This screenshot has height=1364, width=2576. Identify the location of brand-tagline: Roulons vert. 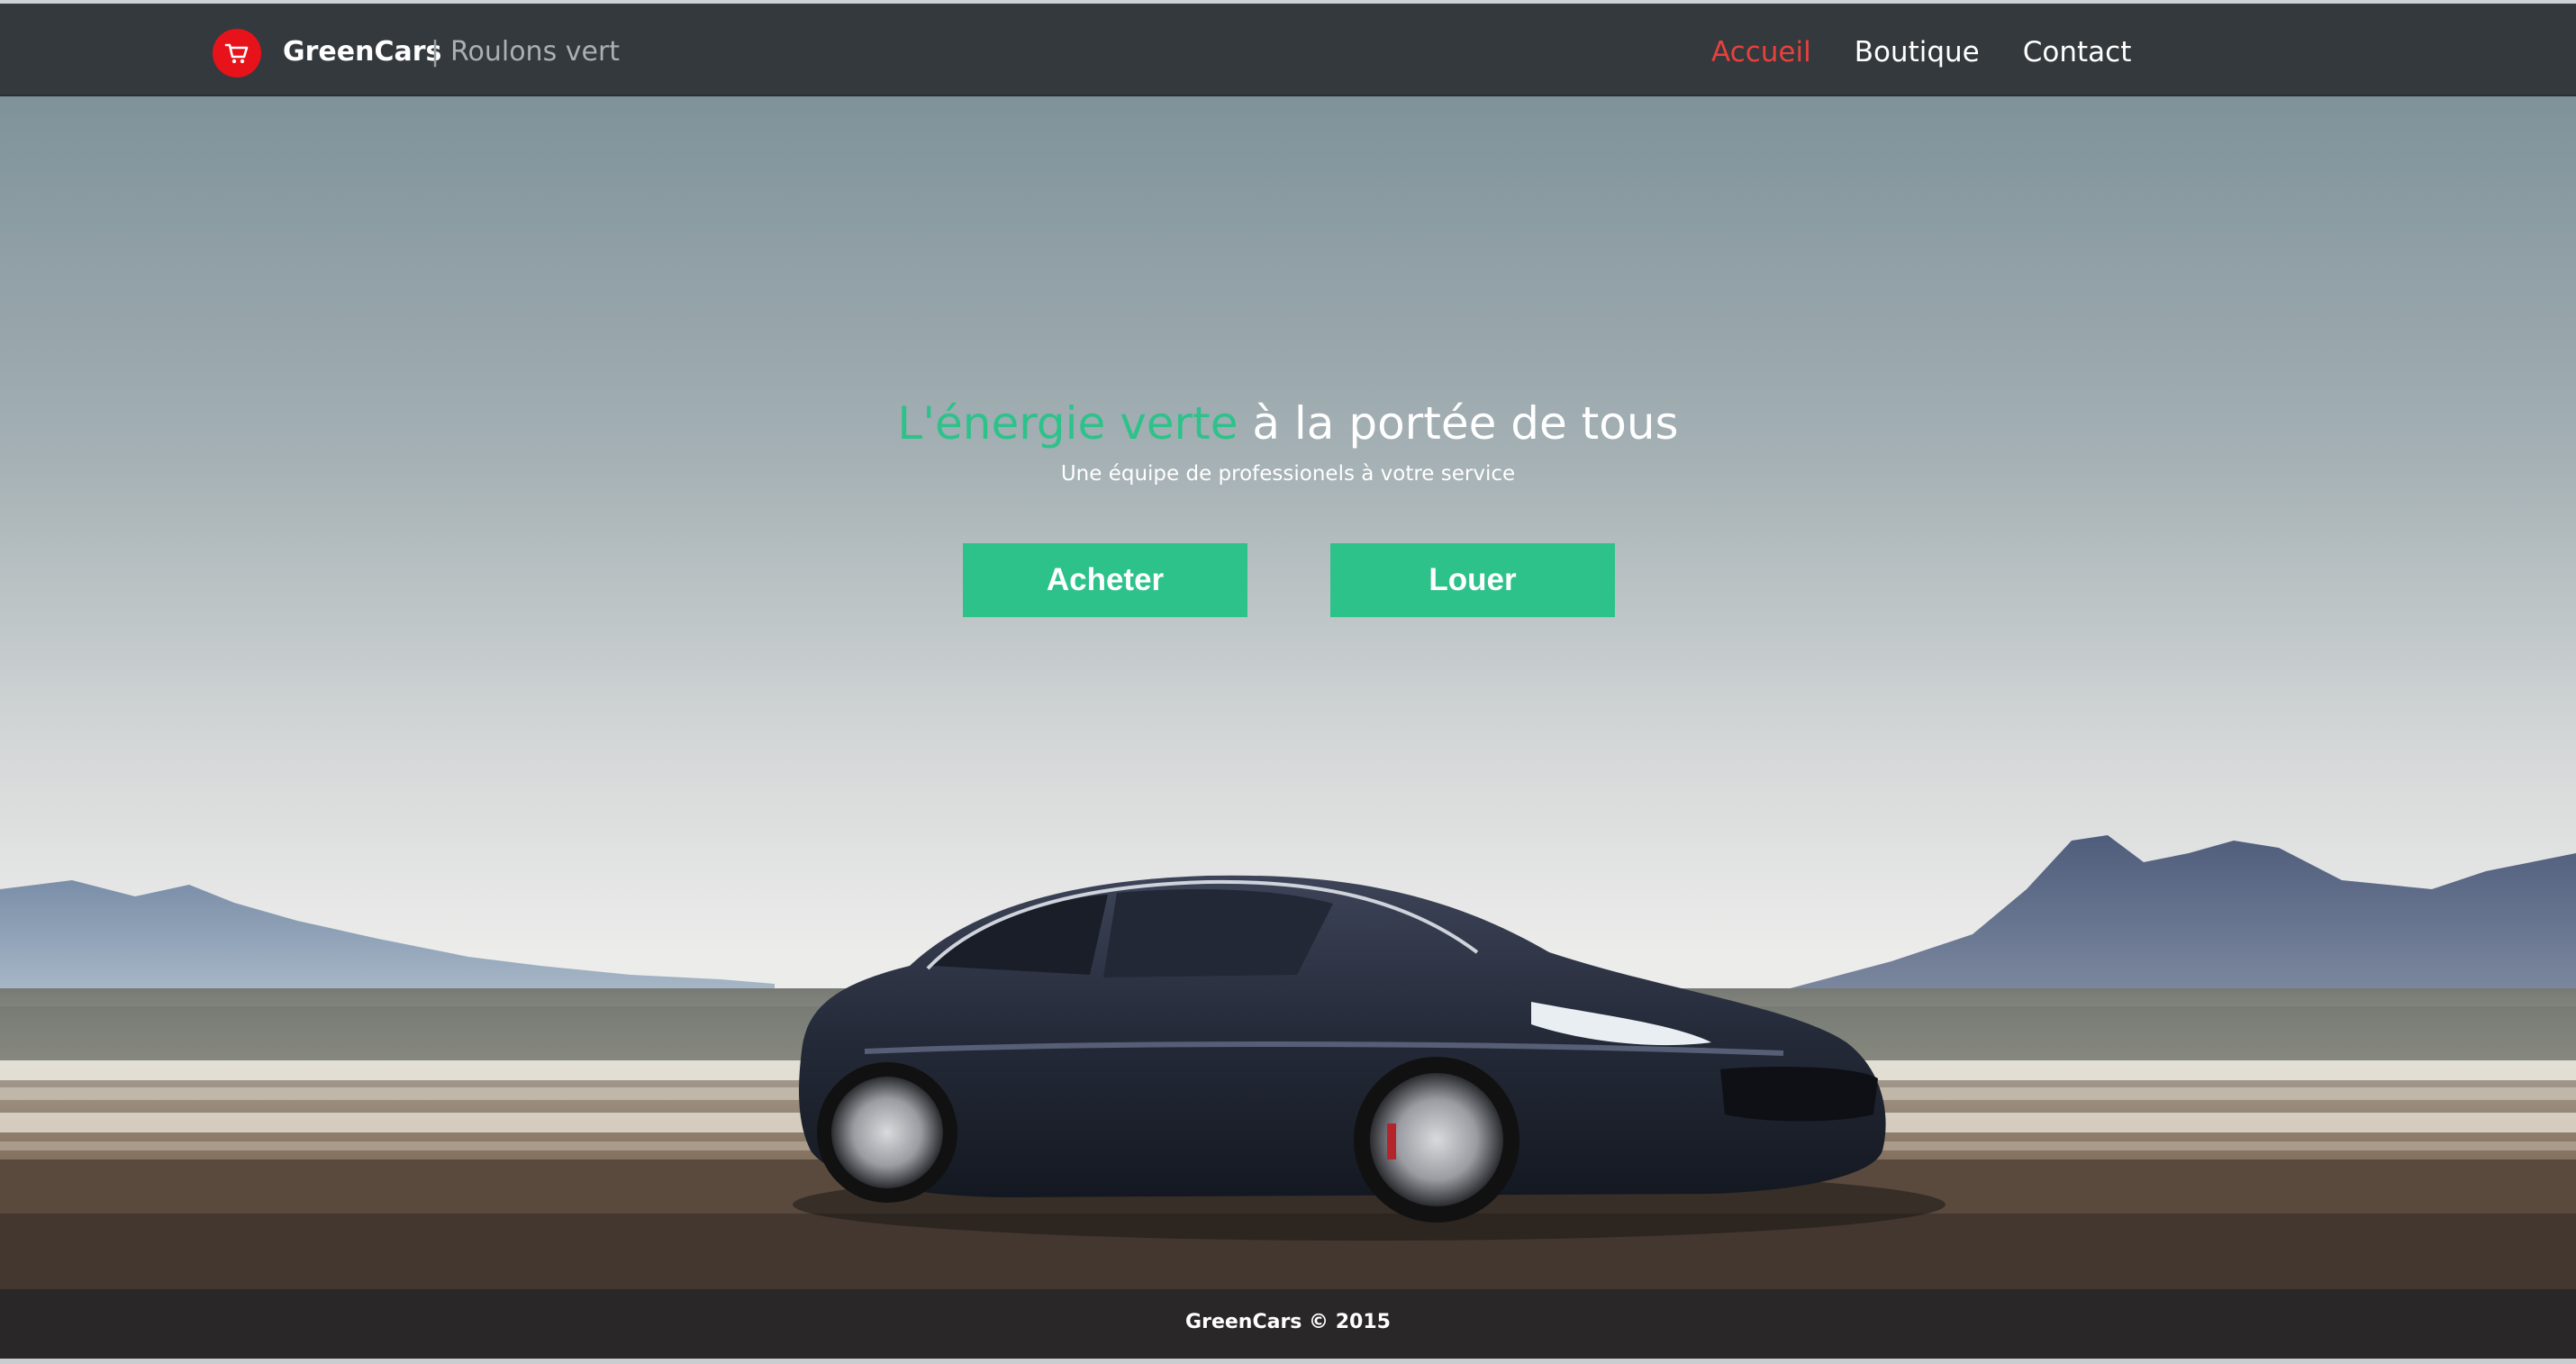
(535, 52).